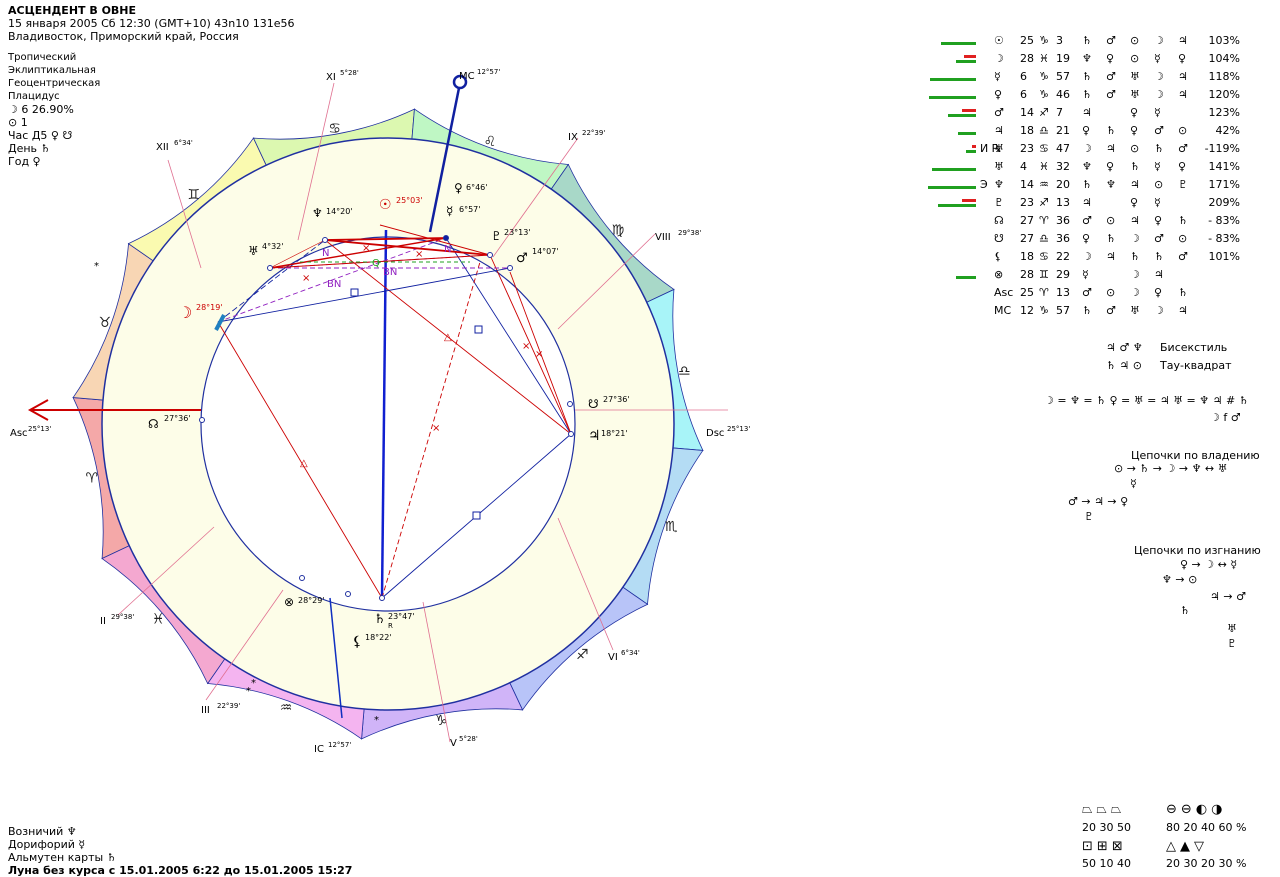 This screenshot has height=877, width=1280. What do you see at coordinates (1023, 94) in the screenshot?
I see `row-degree: 6` at bounding box center [1023, 94].